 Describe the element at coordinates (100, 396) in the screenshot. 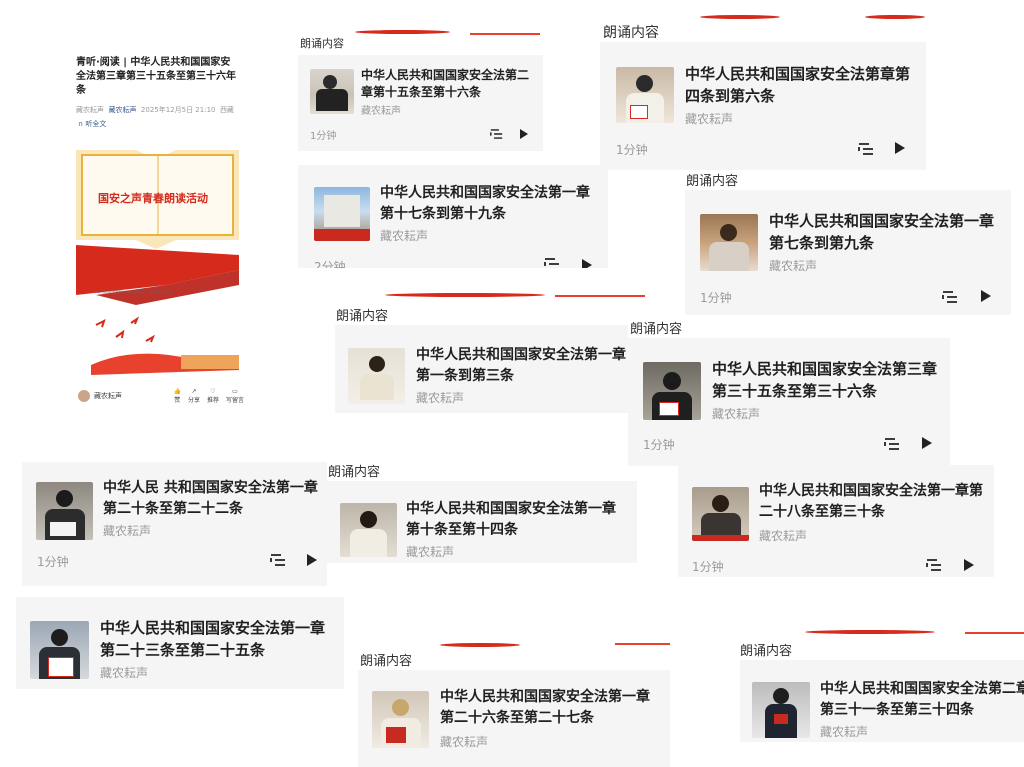

I see `article-author: 藏农耘声` at that location.